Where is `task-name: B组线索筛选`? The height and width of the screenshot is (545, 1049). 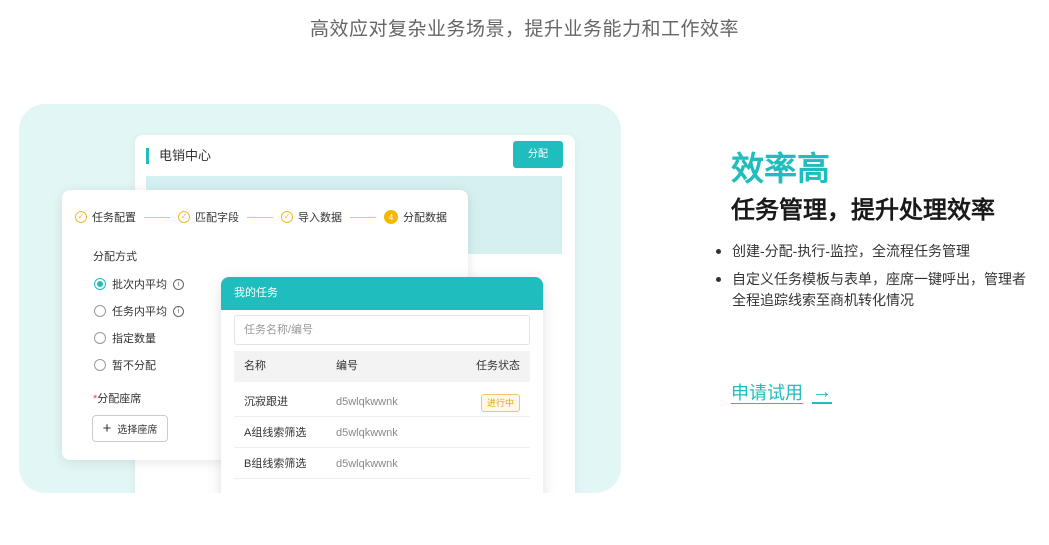
task-name: B组线索筛选 is located at coordinates (275, 464).